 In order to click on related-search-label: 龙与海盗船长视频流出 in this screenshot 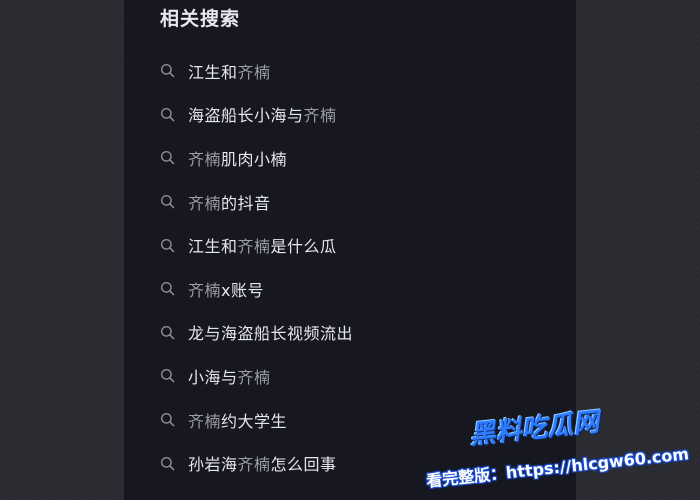, I will do `click(270, 332)`.